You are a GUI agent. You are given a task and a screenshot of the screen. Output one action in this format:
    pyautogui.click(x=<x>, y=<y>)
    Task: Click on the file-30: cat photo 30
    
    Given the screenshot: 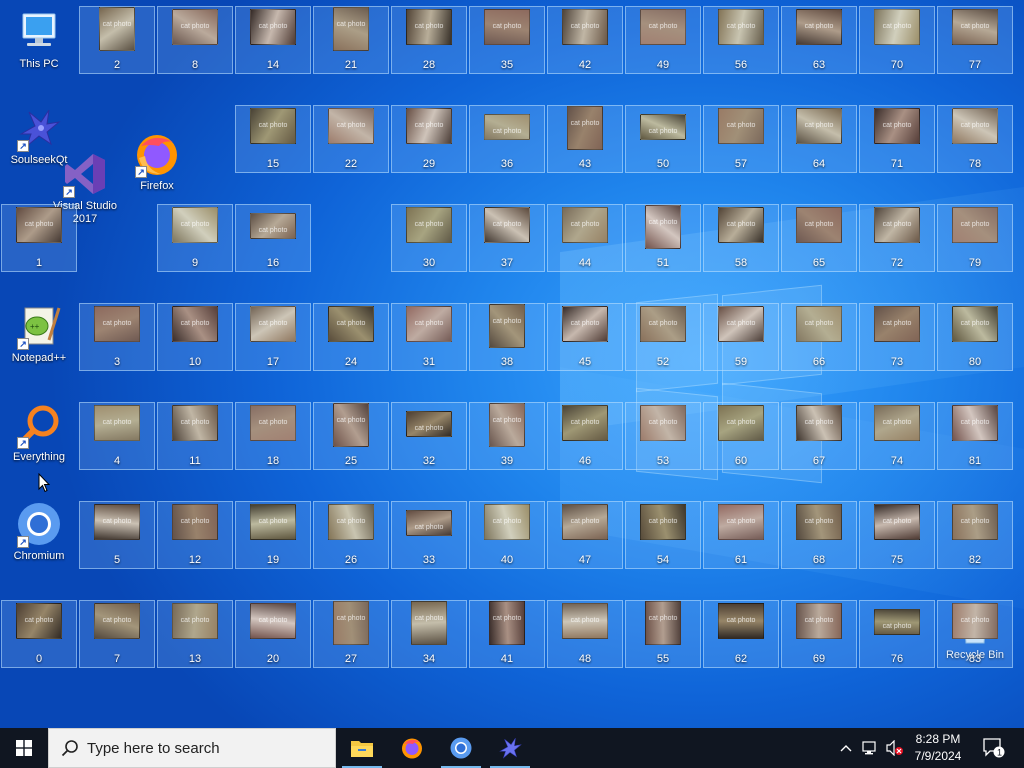 What is the action you would take?
    pyautogui.click(x=429, y=238)
    